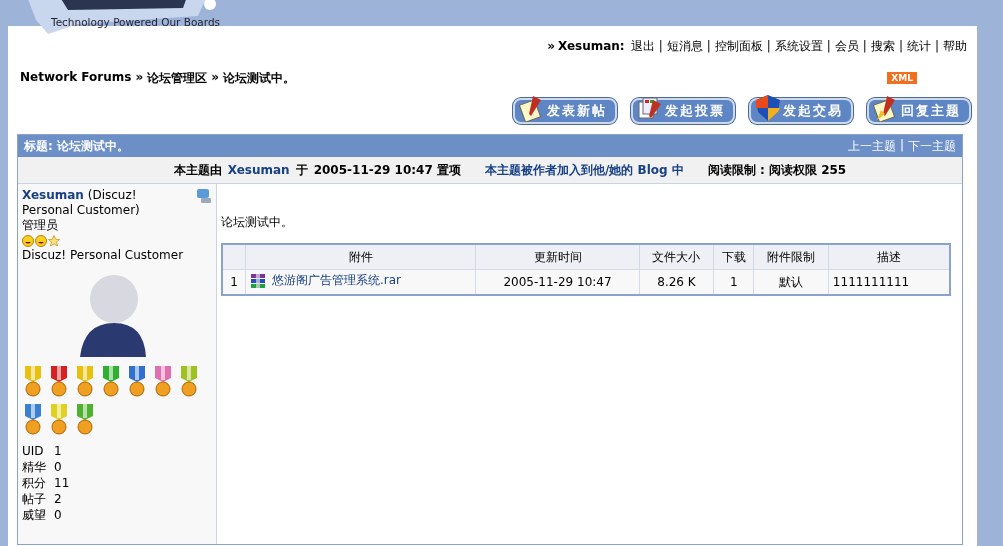 This screenshot has width=1003, height=546. Describe the element at coordinates (955, 46) in the screenshot. I see `nav-link: 帮助` at that location.